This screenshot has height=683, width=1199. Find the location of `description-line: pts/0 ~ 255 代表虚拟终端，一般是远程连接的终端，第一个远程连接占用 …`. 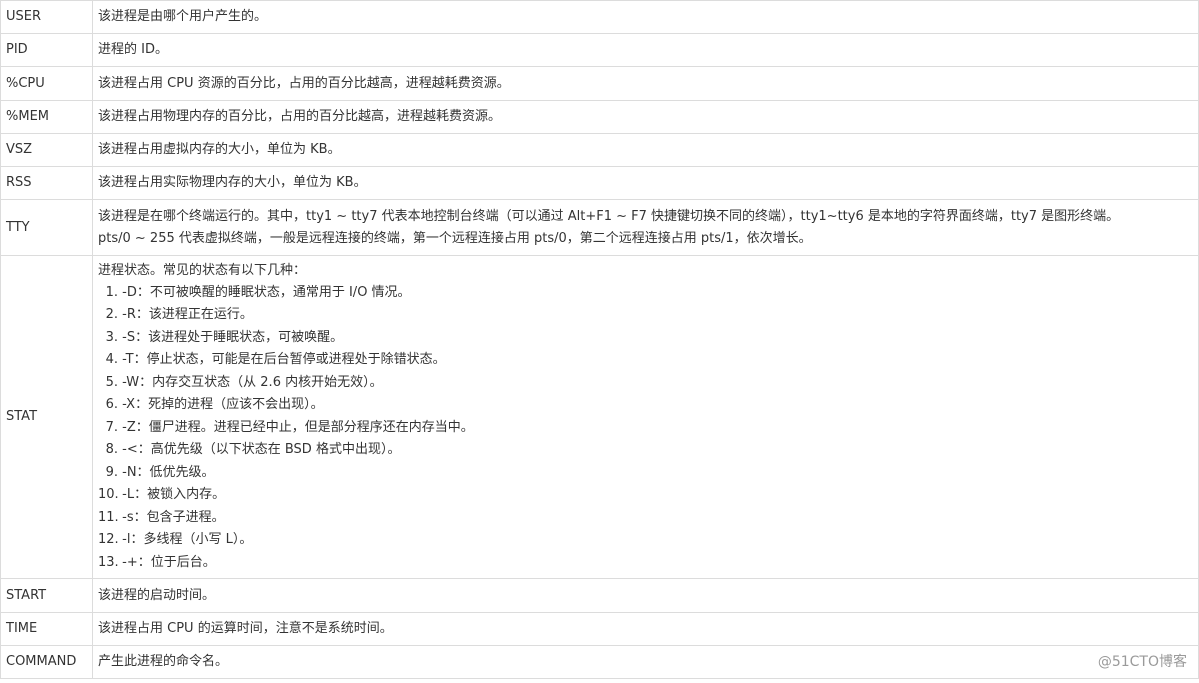

description-line: pts/0 ~ 255 代表虚拟终端，一般是远程连接的终端，第一个远程连接占用 … is located at coordinates (455, 238).